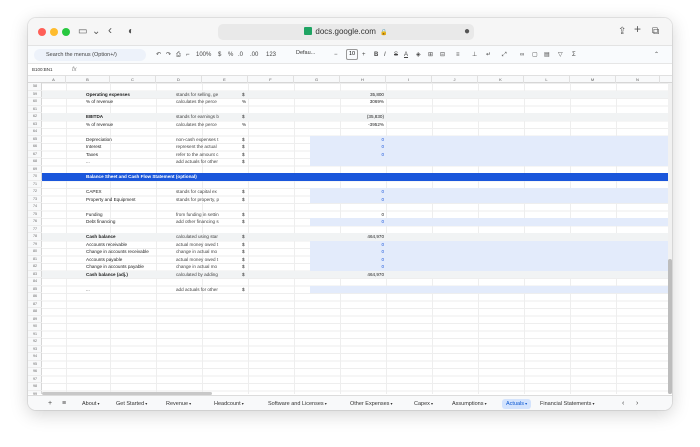 The width and height of the screenshot is (700, 447). I want to click on table-row: Debt financing add other financing s $0, so click(355, 222).